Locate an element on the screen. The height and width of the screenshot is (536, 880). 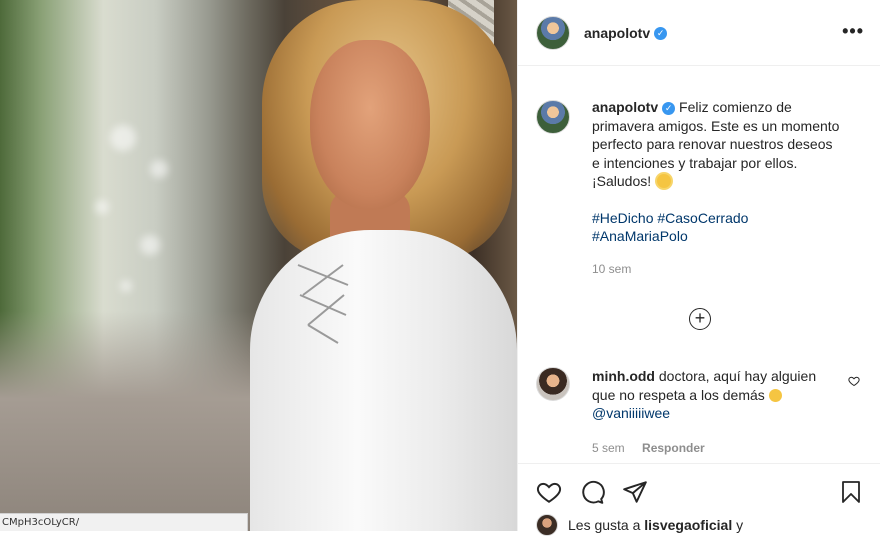
comment-icon is located at coordinates (592, 492).